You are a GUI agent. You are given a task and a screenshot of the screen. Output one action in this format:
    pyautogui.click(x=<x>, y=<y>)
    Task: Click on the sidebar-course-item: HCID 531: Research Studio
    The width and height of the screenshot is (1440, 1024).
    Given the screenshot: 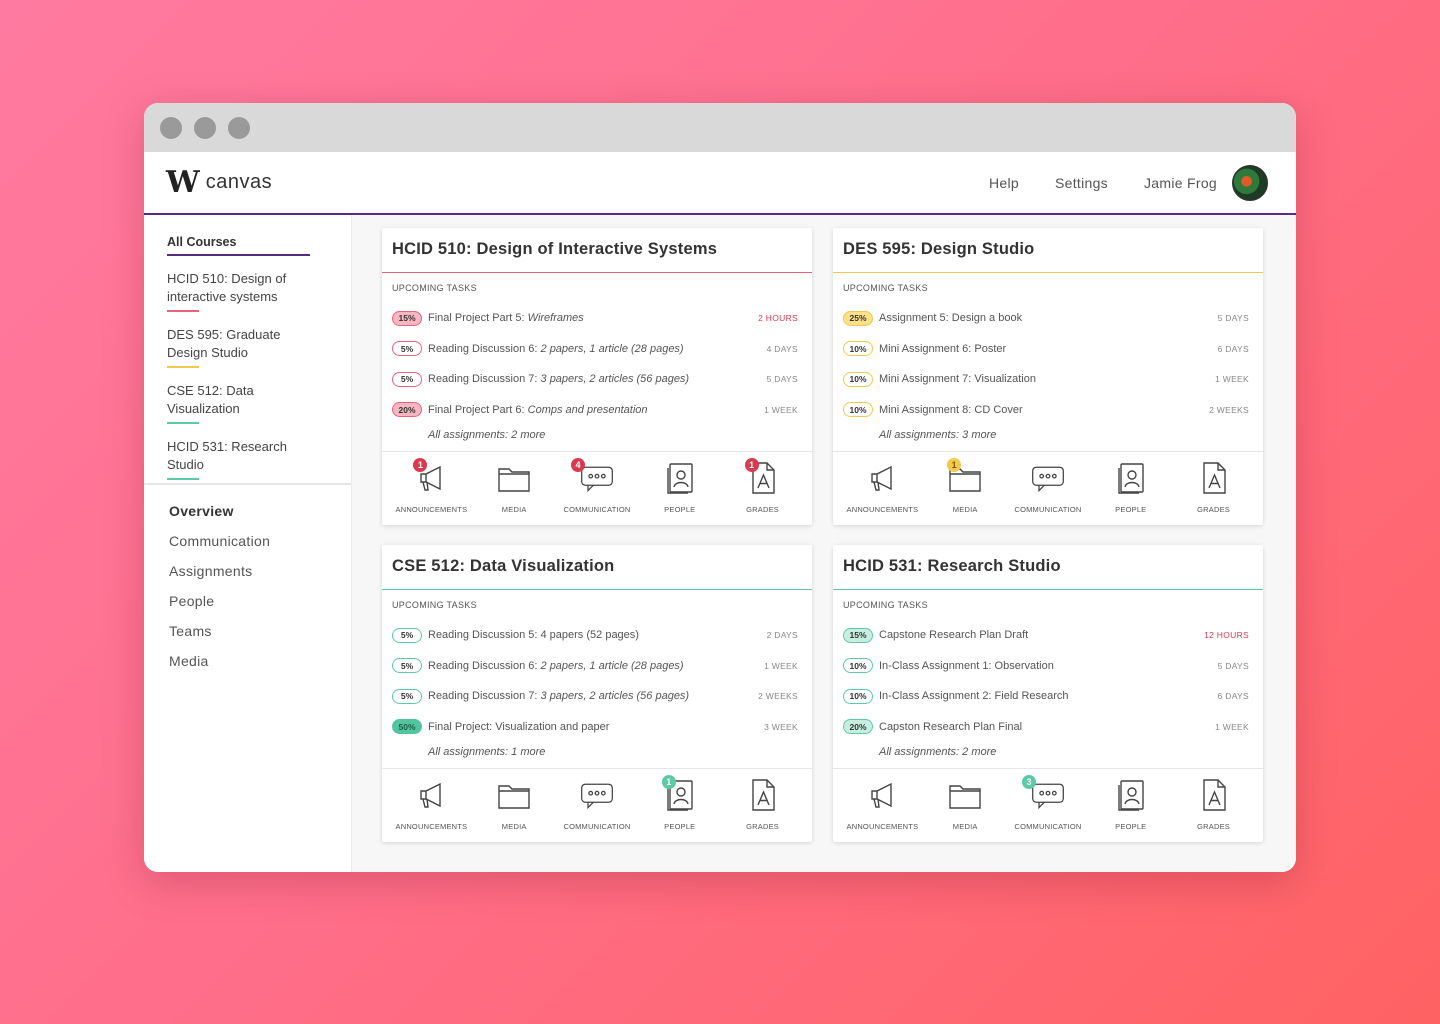 What is the action you would take?
    pyautogui.click(x=237, y=459)
    